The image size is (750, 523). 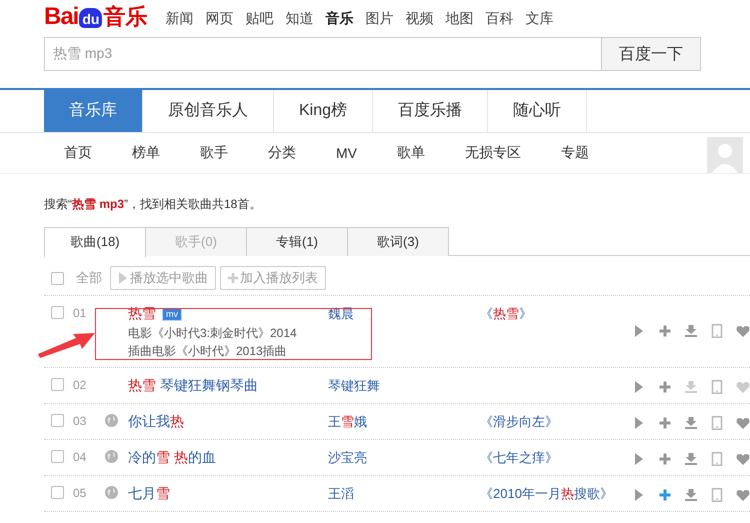 I want to click on play-icon, so click(x=123, y=278).